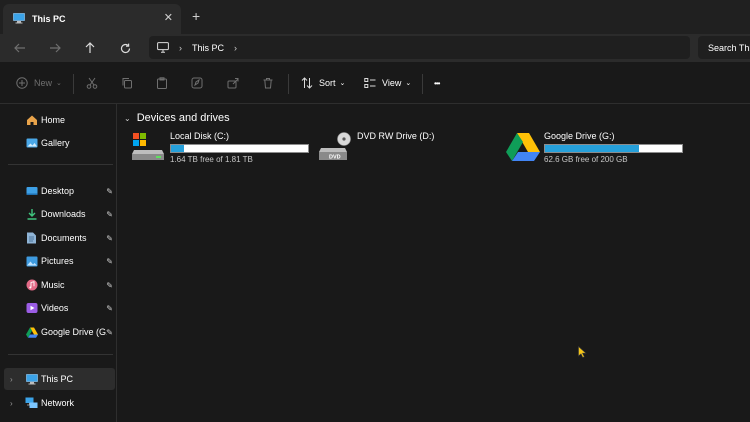 Image resolution: width=750 pixels, height=422 pixels. I want to click on share-icon, so click(233, 83).